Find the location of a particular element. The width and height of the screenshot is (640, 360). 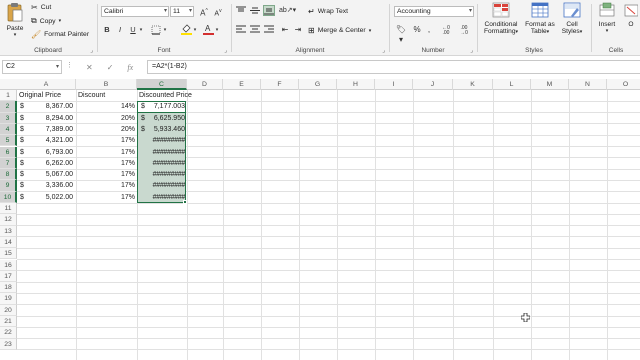

underline-icon: U is located at coordinates (133, 30).